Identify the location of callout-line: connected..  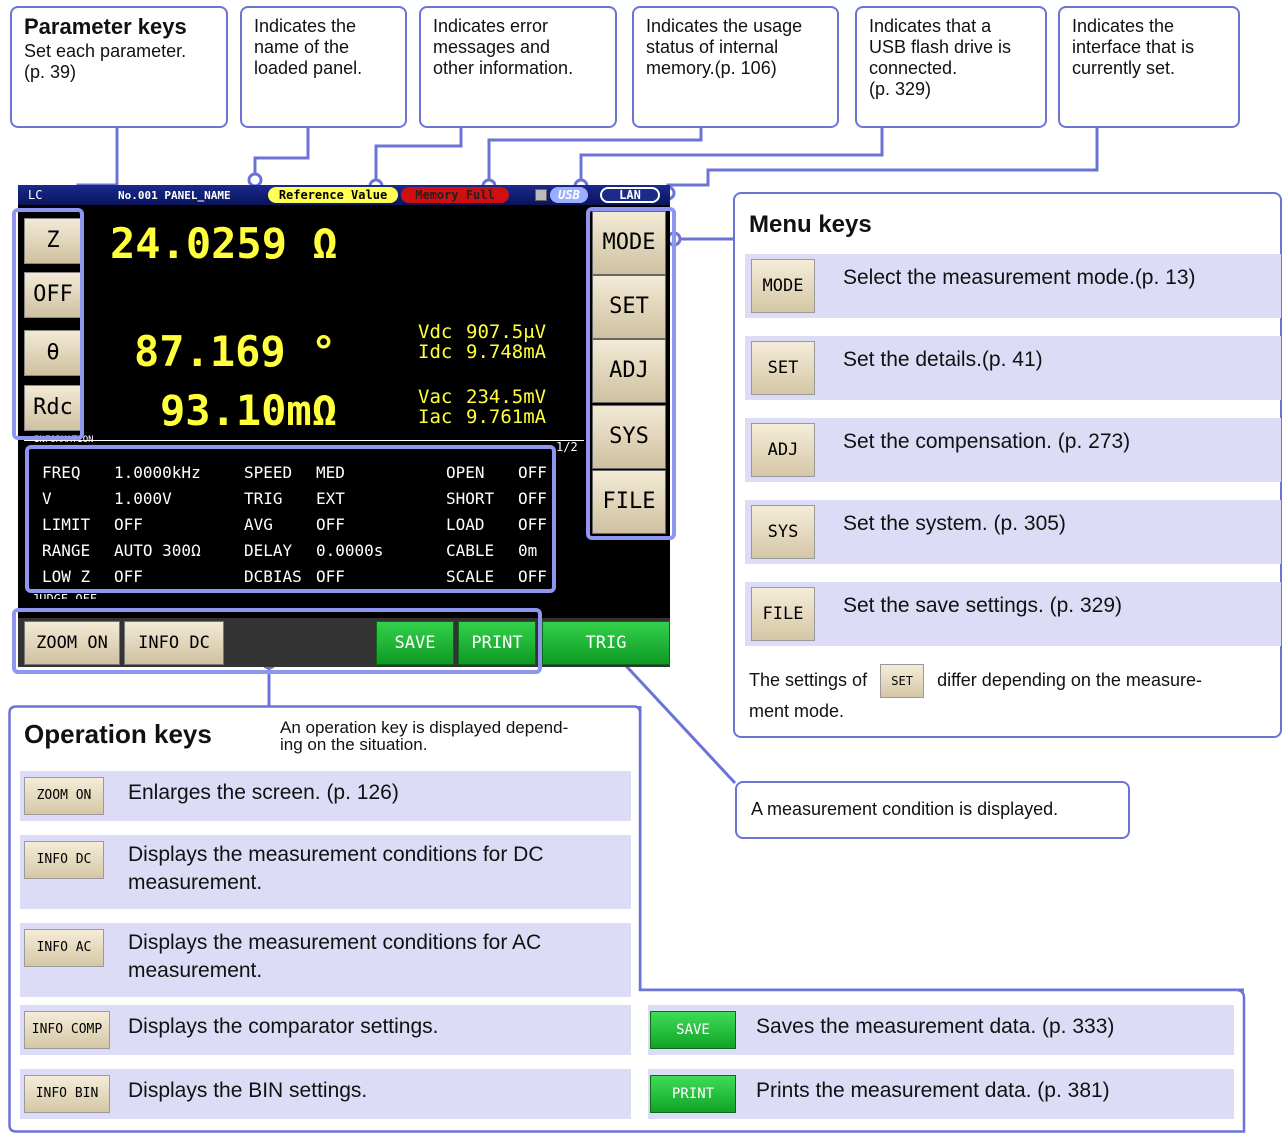
(913, 68).